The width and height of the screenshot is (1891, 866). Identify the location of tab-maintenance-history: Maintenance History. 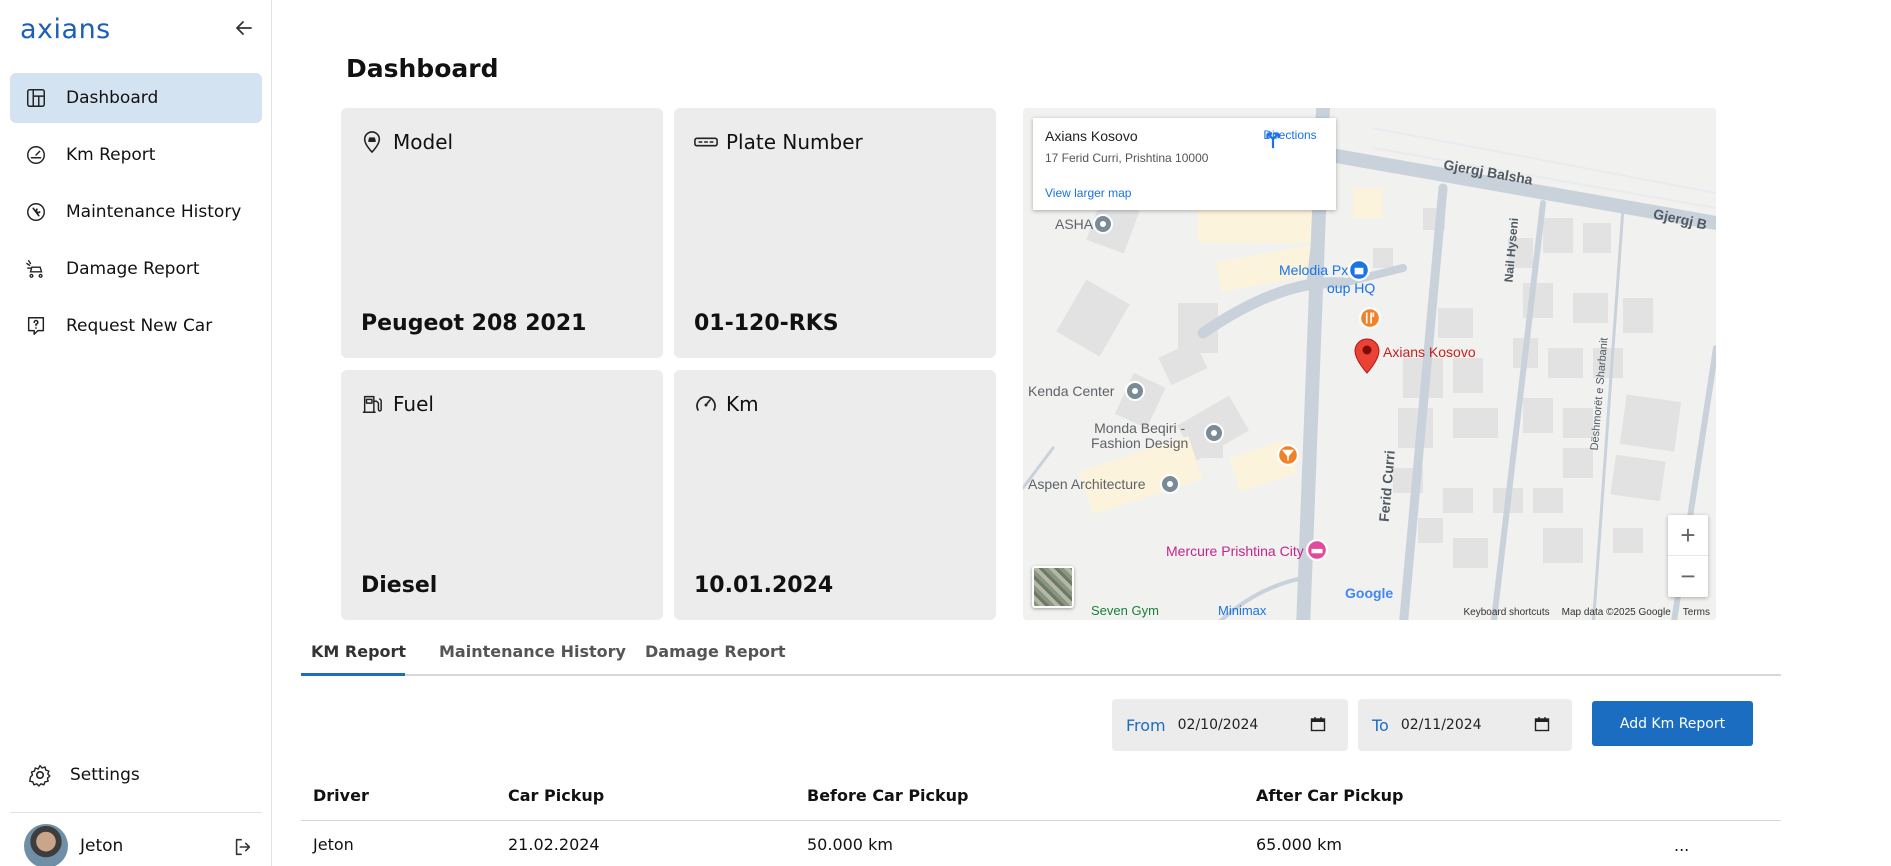
(532, 651).